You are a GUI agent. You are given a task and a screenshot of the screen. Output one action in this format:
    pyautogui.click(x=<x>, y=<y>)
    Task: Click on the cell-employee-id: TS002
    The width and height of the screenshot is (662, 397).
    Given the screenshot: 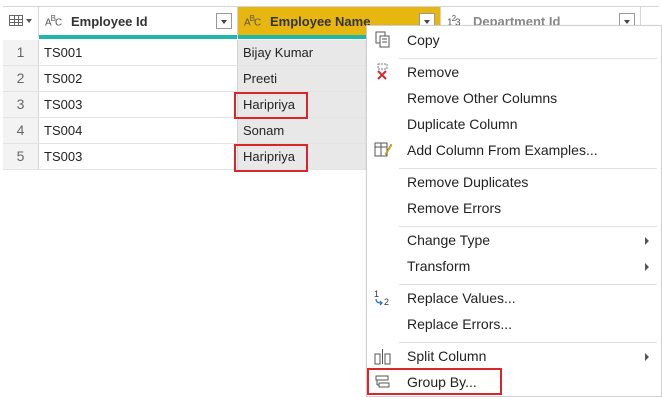 What is the action you would take?
    pyautogui.click(x=138, y=78)
    